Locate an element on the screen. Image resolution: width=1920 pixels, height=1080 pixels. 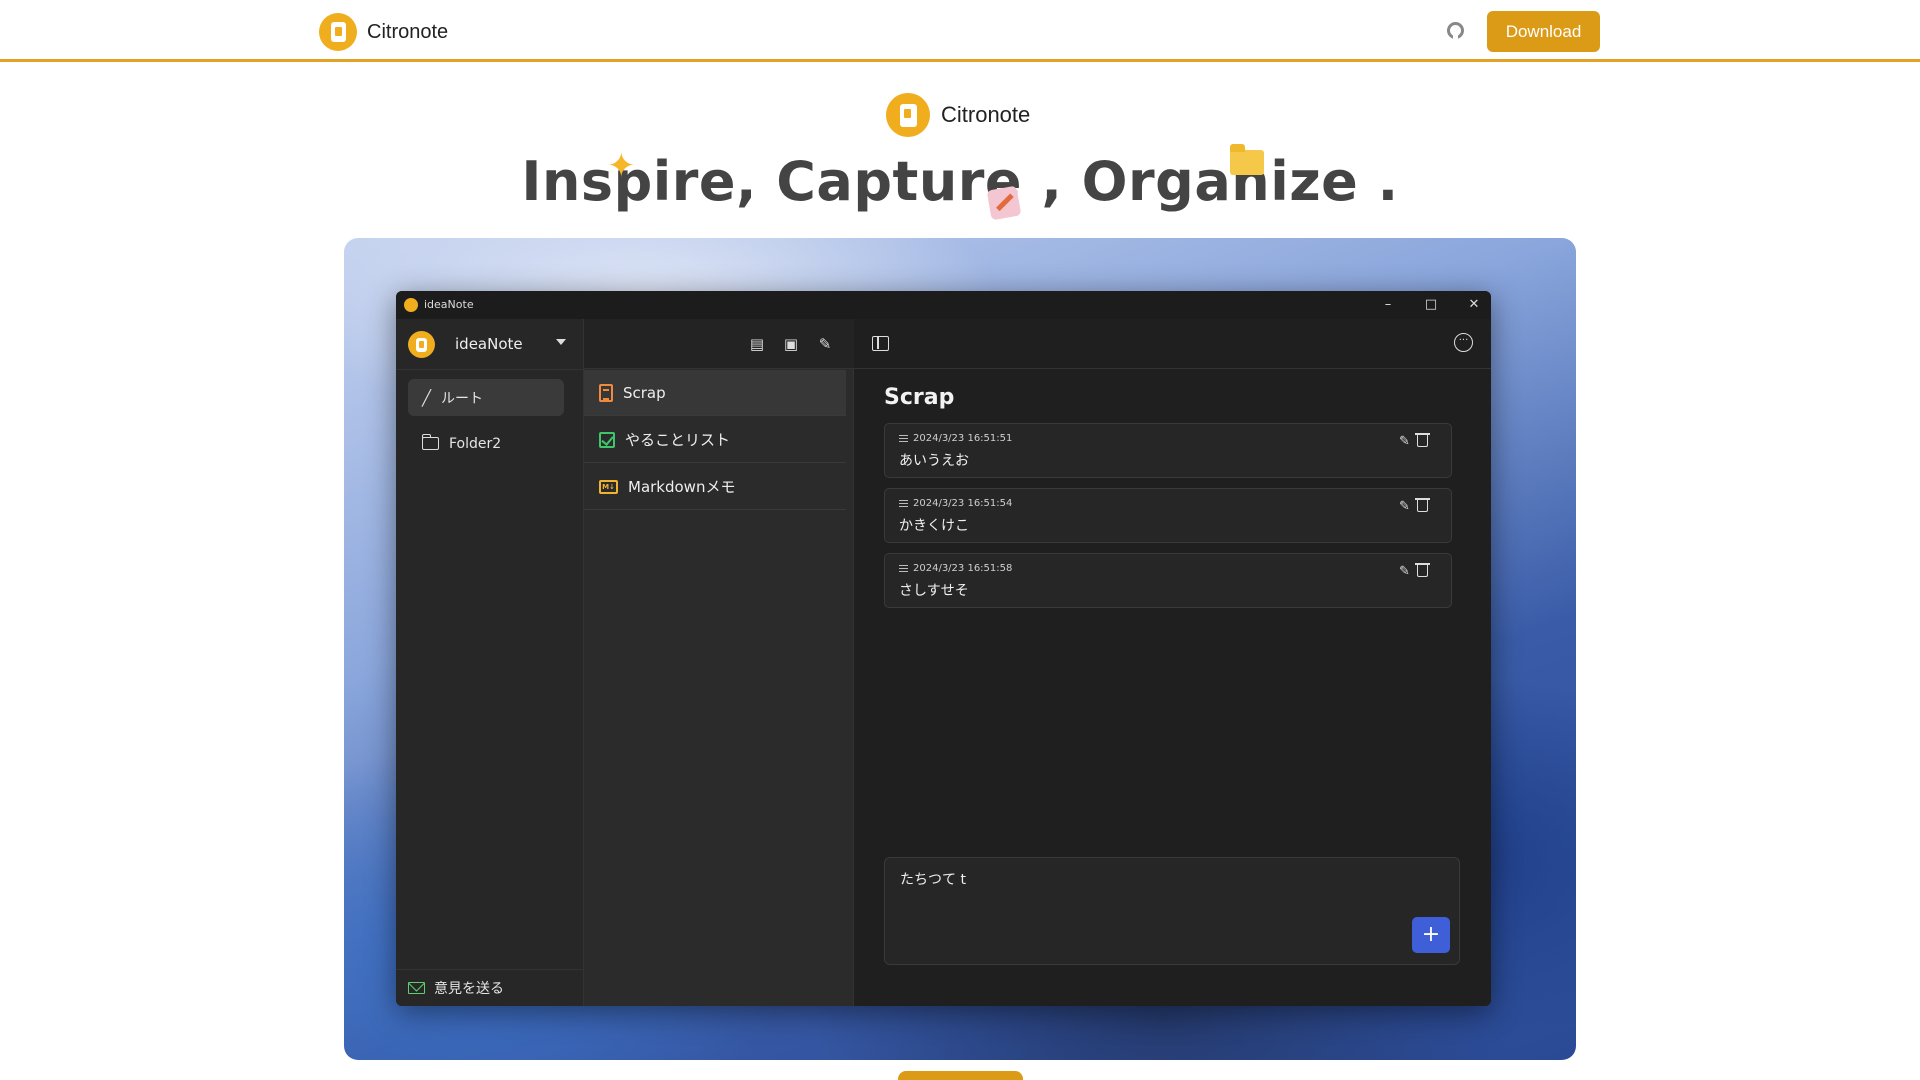
new-note-icon: ✎ is located at coordinates (825, 344).